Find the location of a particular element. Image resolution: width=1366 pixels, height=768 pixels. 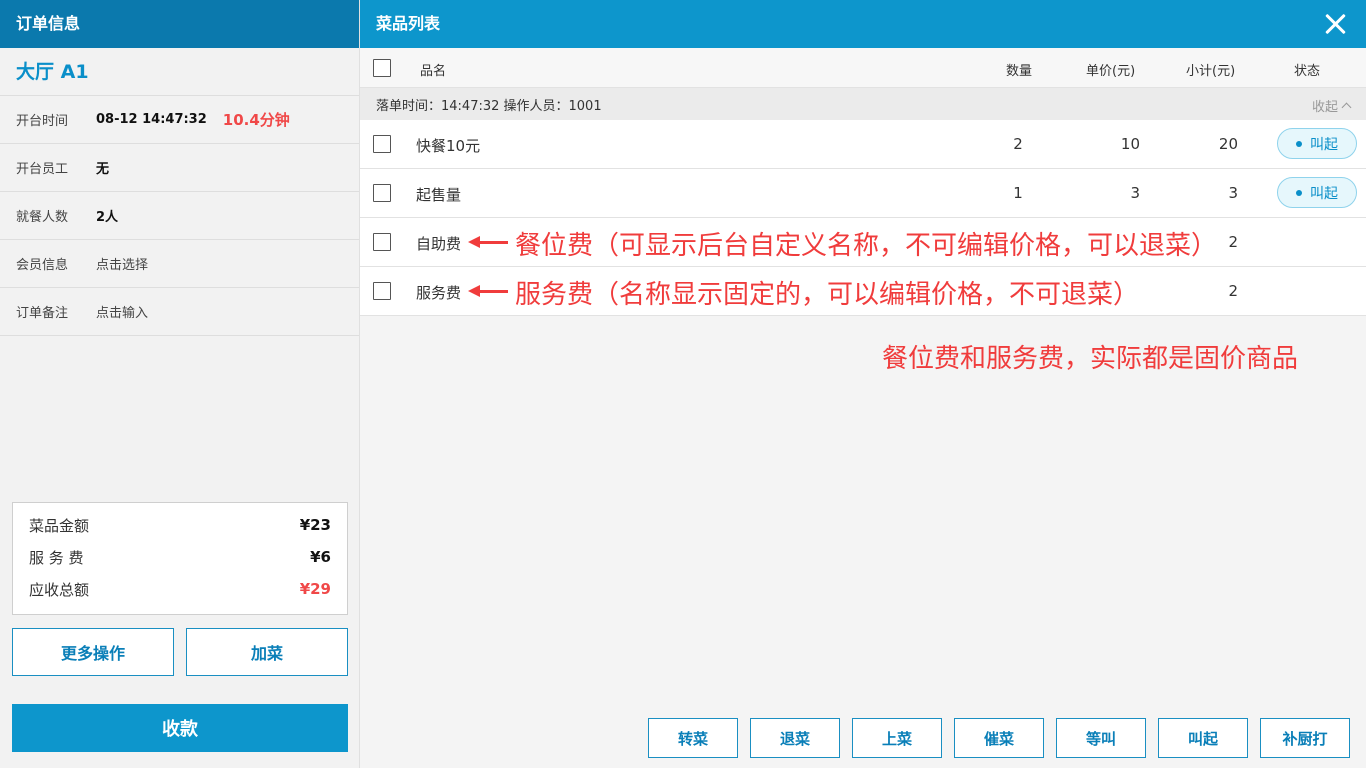

checkout-button: 收款 is located at coordinates (180, 728).